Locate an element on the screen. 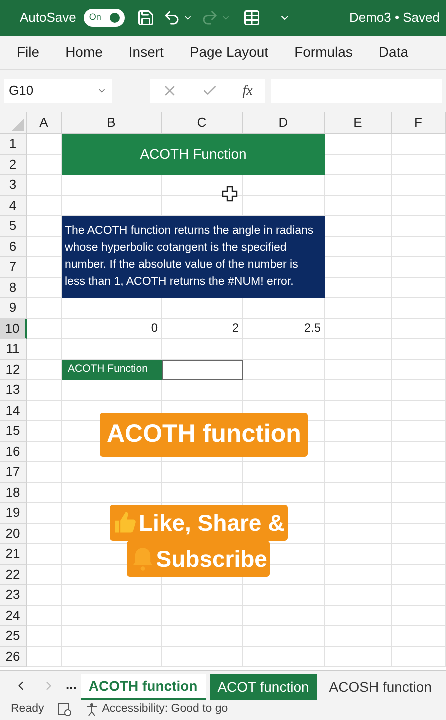 The image size is (446, 720). number-cell: 2.5 is located at coordinates (284, 328).